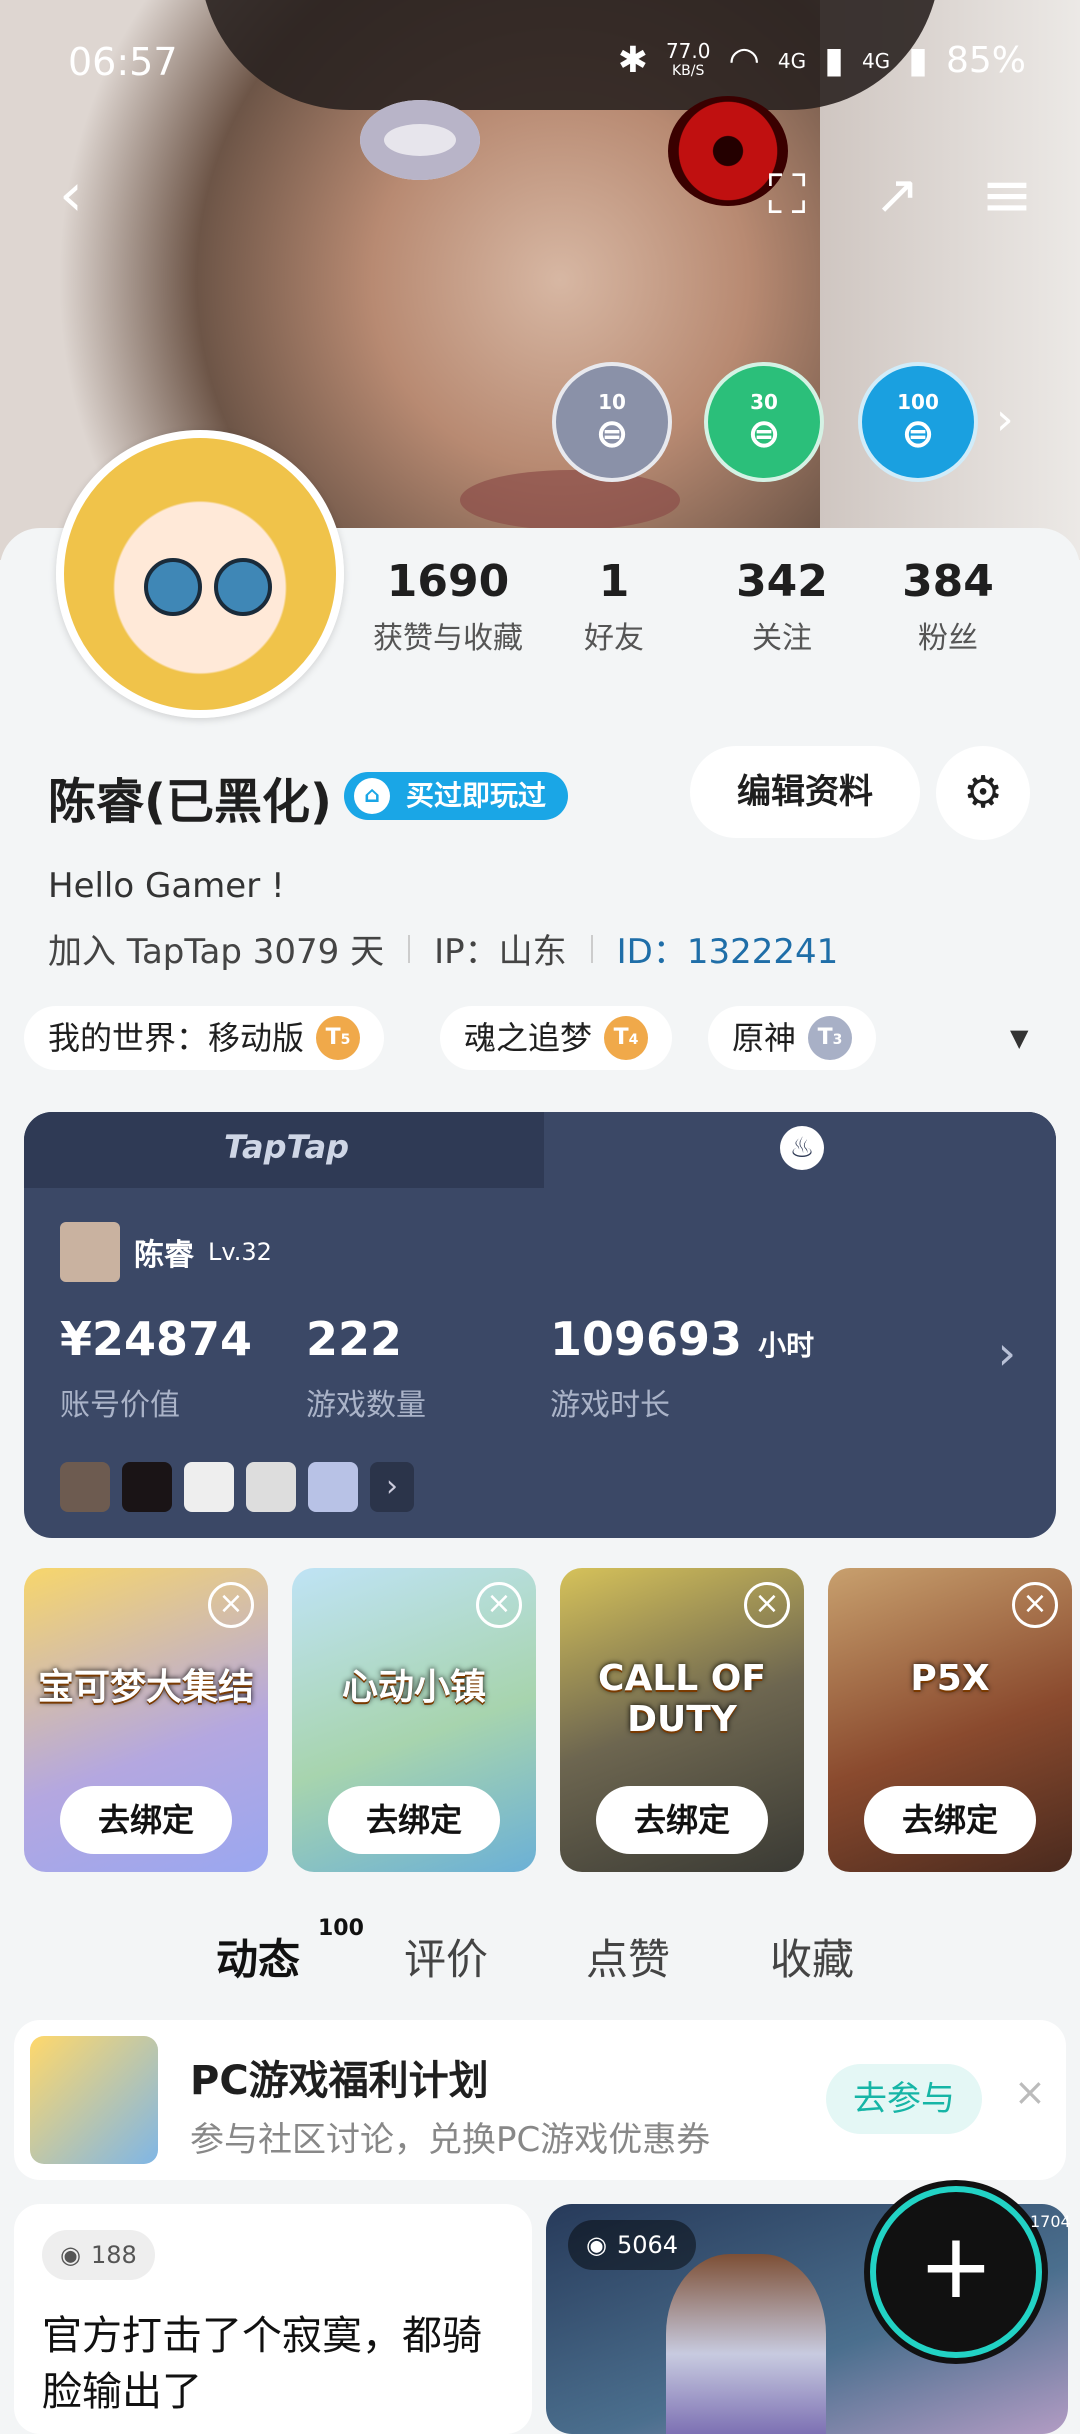  What do you see at coordinates (273, 2319) in the screenshot?
I see `feed-post: ◉ 188 官方打击了个寂寞，都骑脸输出了` at bounding box center [273, 2319].